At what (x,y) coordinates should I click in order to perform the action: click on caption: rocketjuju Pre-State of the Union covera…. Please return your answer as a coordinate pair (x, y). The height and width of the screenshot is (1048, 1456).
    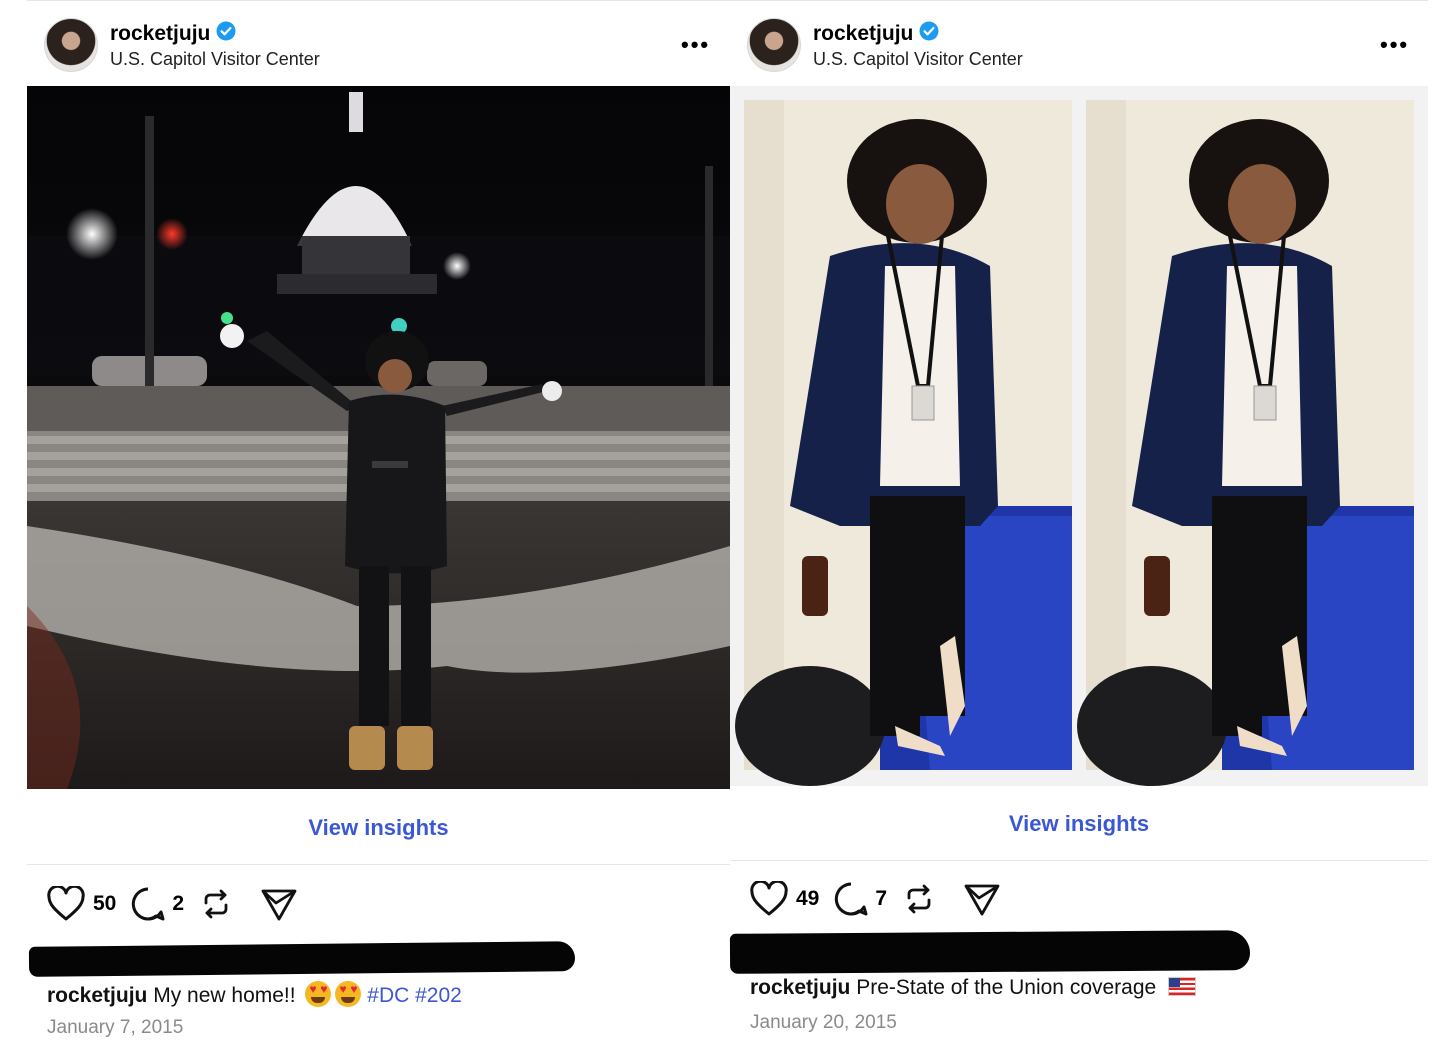
    Looking at the image, I should click on (973, 988).